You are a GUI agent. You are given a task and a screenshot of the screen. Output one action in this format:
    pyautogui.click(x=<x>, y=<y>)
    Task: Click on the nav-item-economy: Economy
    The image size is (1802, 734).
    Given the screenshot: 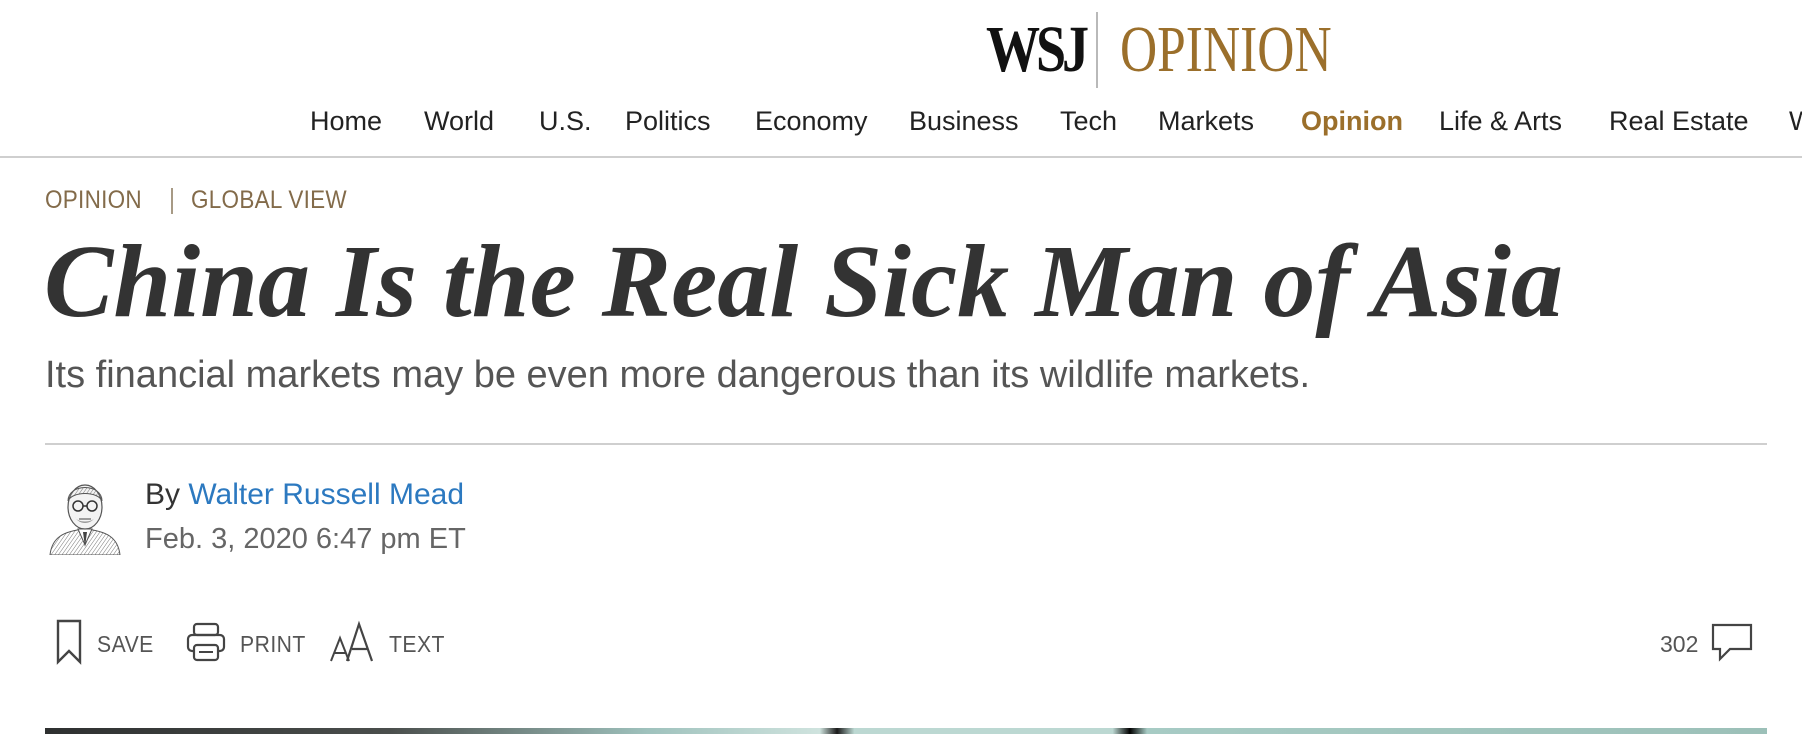 What is the action you would take?
    pyautogui.click(x=811, y=121)
    